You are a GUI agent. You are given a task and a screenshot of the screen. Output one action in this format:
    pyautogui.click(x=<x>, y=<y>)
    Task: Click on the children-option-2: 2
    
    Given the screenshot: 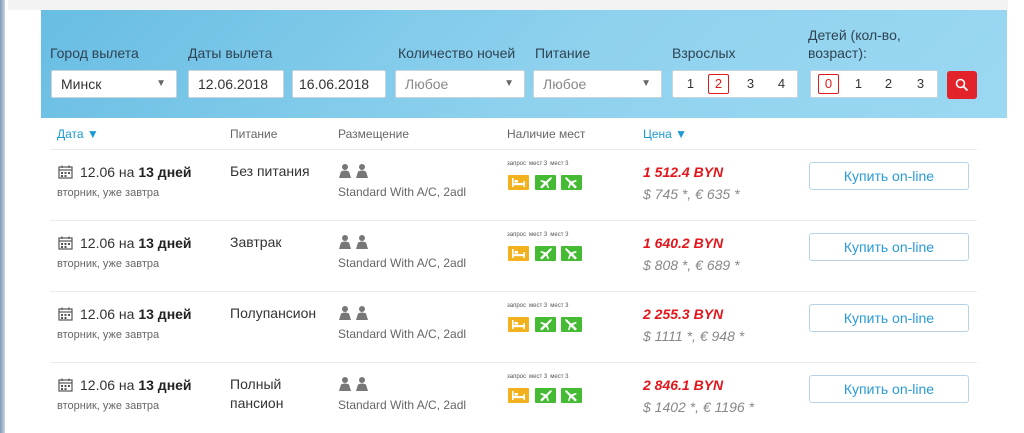 What is the action you would take?
    pyautogui.click(x=888, y=84)
    